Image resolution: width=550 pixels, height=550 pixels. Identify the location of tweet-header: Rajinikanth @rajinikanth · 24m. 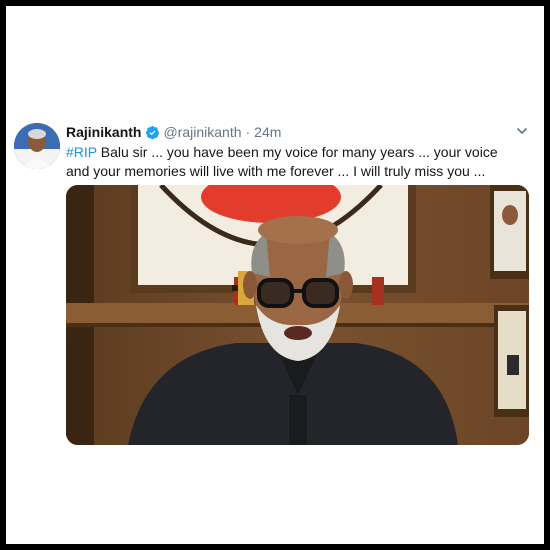
(173, 132).